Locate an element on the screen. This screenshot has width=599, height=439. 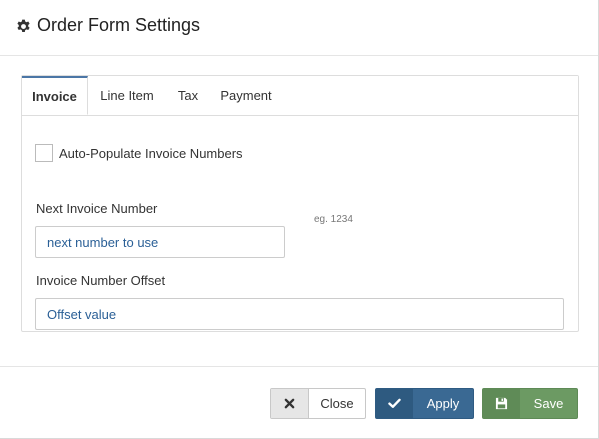
tab-invoice: Invoice is located at coordinates (55, 95).